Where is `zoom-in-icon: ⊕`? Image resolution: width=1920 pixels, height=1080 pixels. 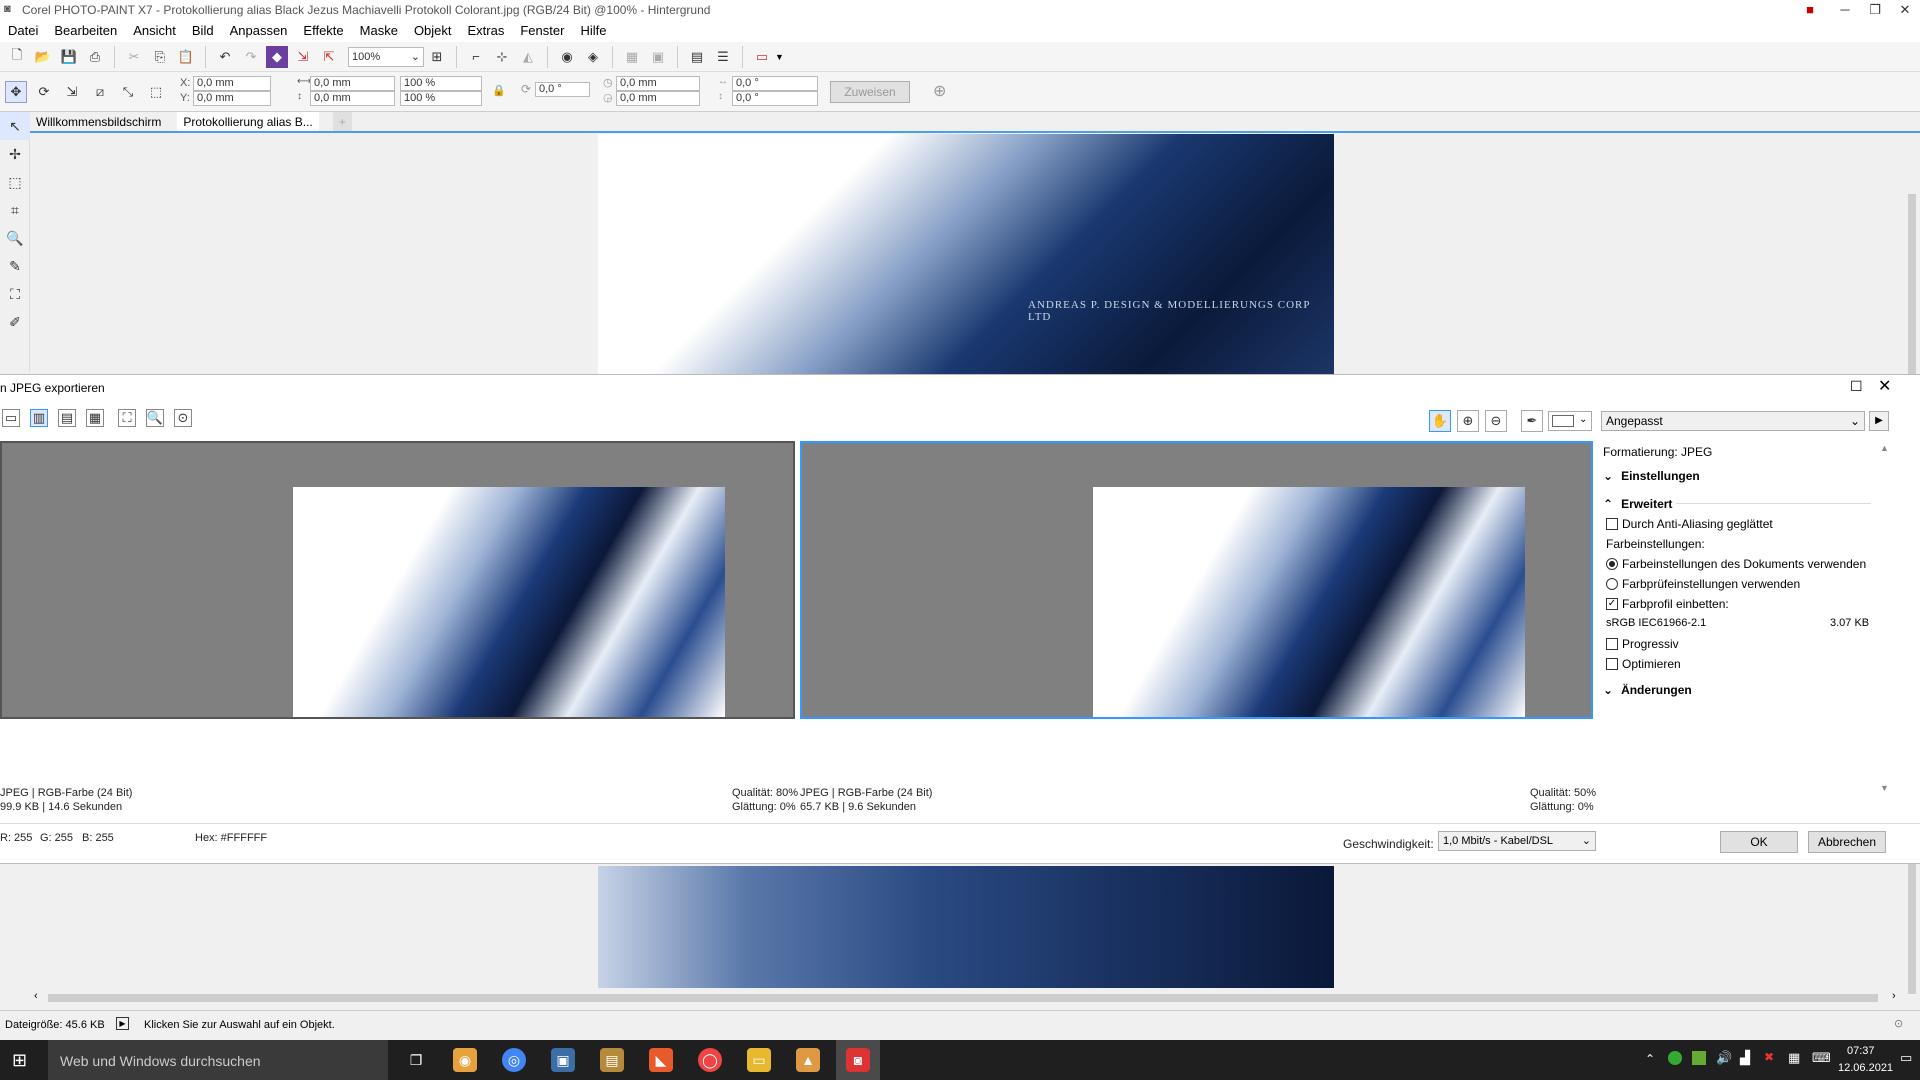 zoom-in-icon: ⊕ is located at coordinates (1468, 421).